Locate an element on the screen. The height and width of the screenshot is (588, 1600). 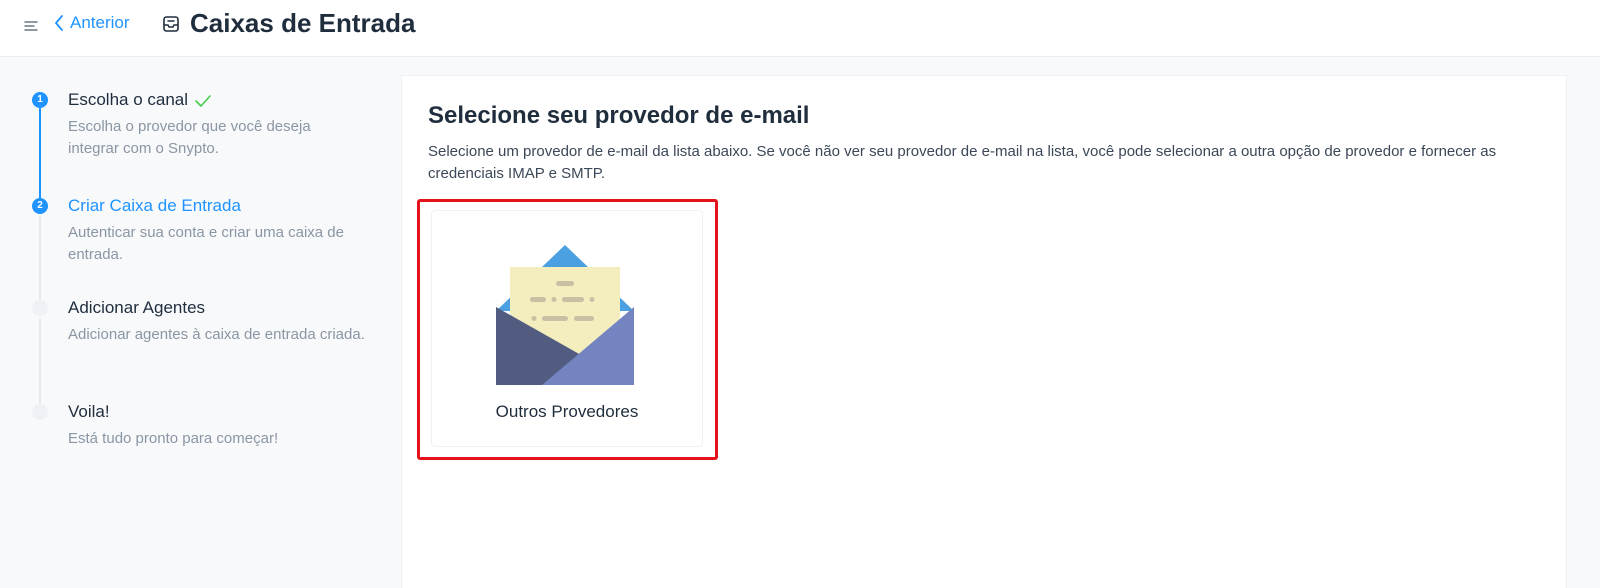
top-header: Anterior Caixas de Entrada is located at coordinates (800, 28).